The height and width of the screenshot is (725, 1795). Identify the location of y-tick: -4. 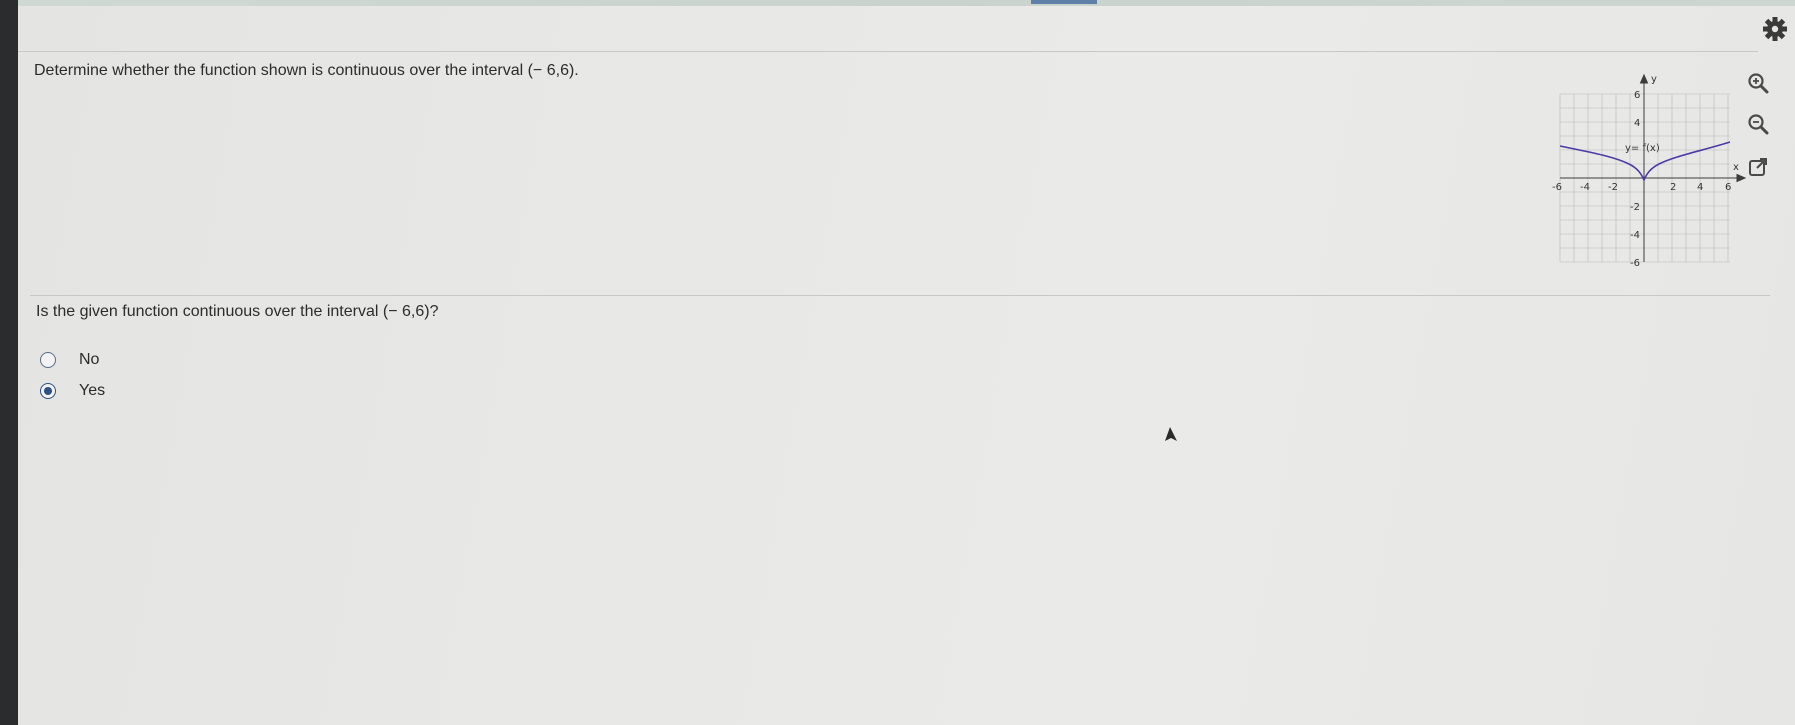
(1635, 235).